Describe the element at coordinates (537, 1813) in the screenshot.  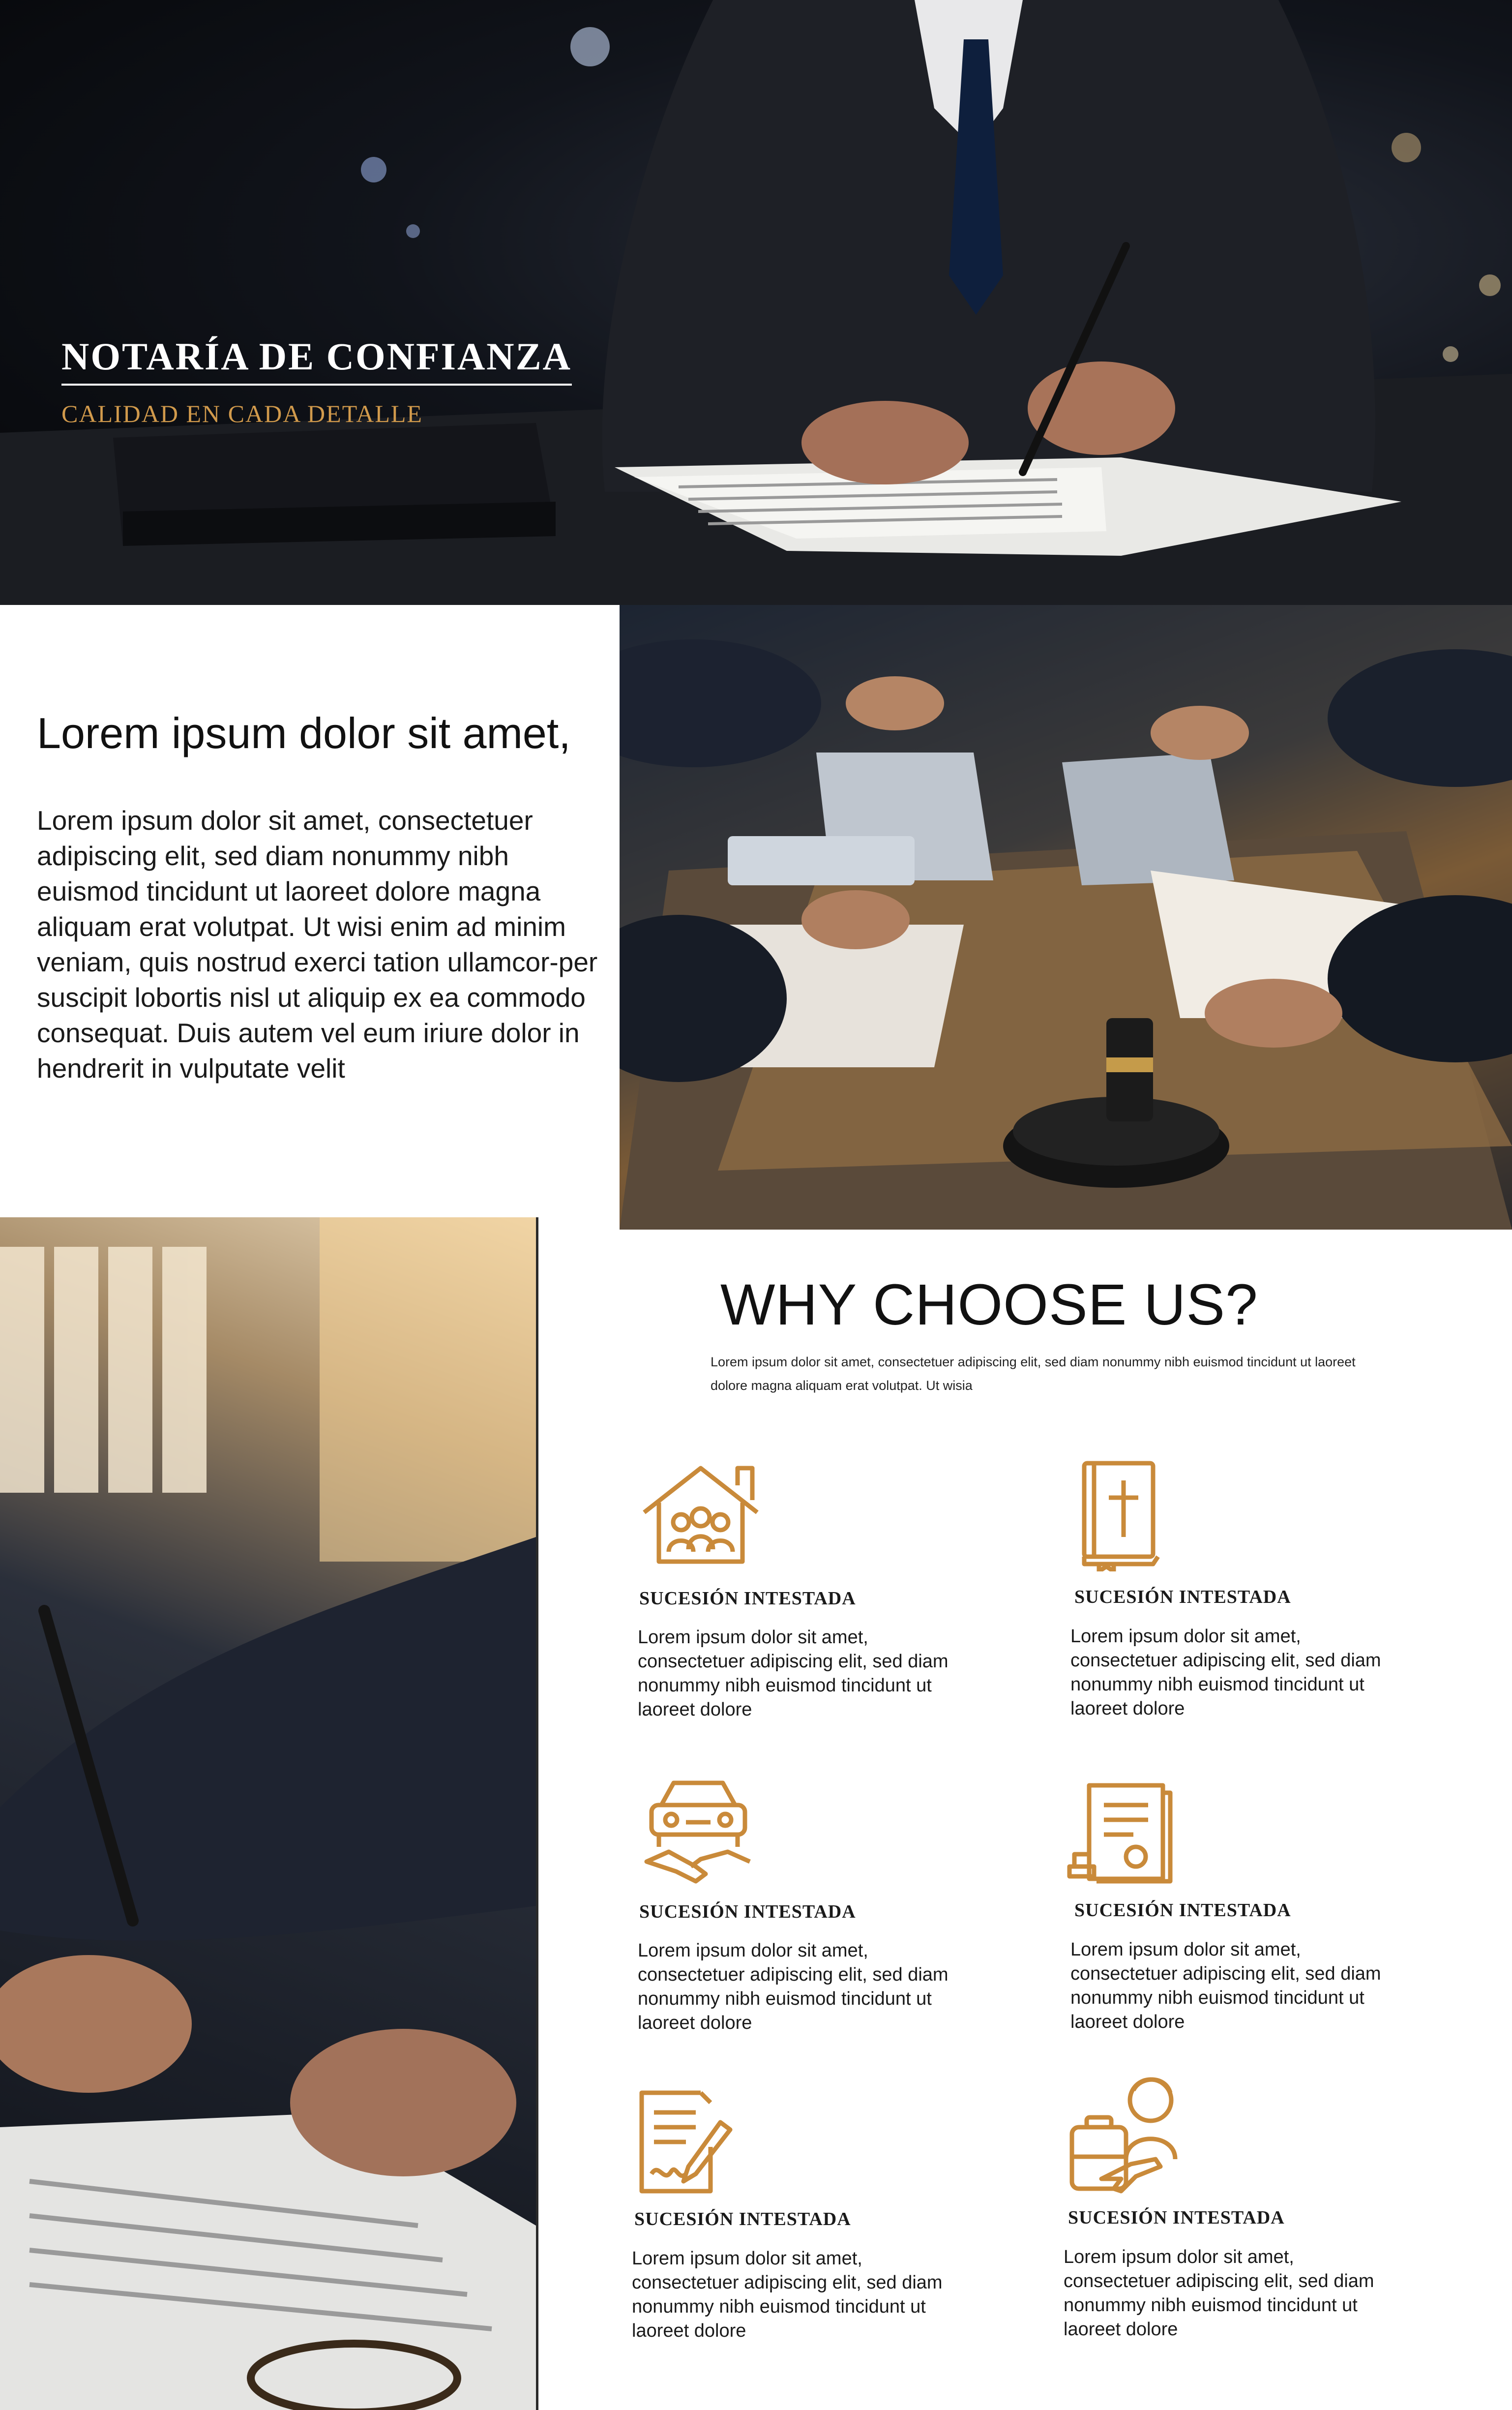
I see `photo-divider` at that location.